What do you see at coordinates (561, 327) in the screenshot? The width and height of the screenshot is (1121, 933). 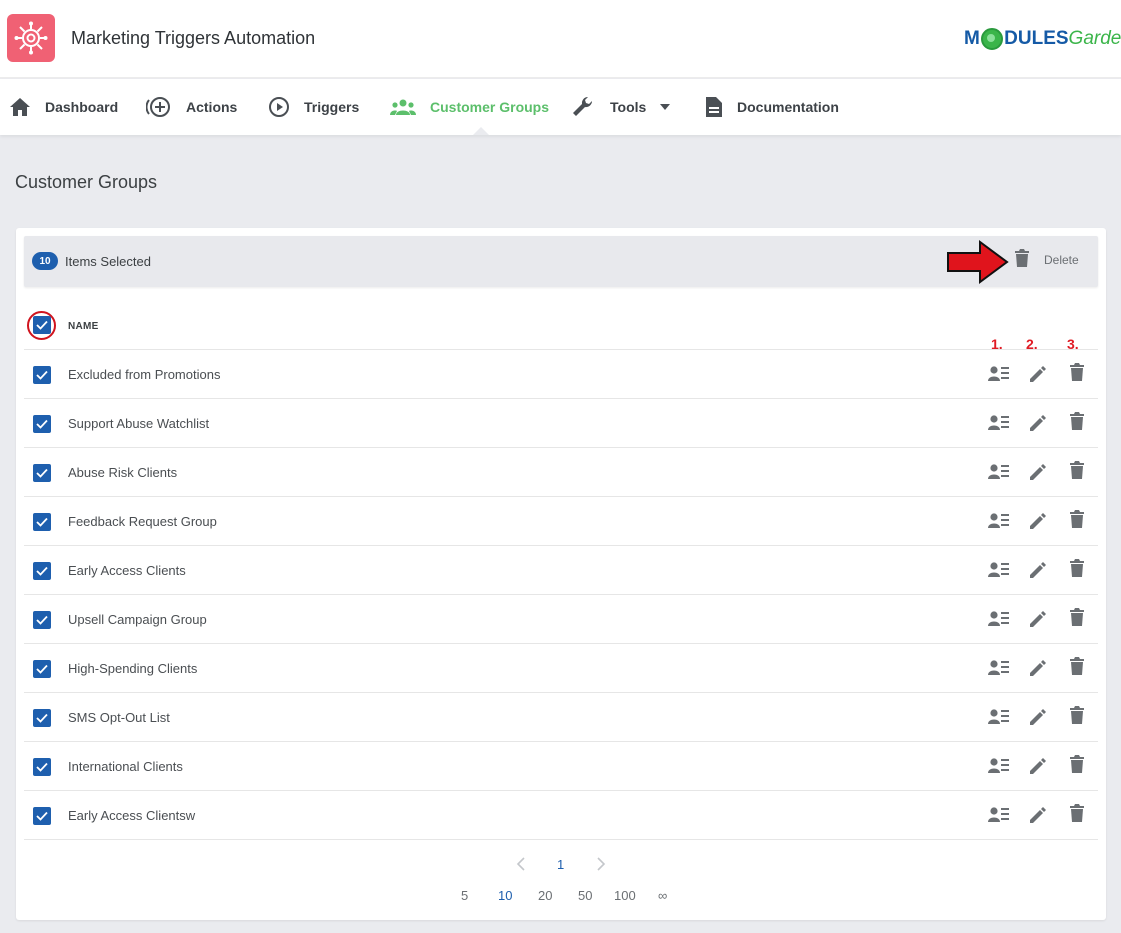 I see `table-header: NAME 1. 2. 3.` at bounding box center [561, 327].